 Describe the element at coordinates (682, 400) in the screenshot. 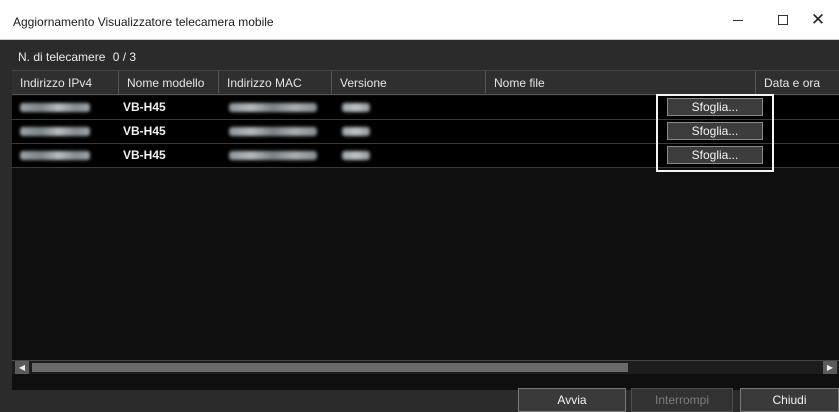

I see `stop-button: Interrompi` at that location.